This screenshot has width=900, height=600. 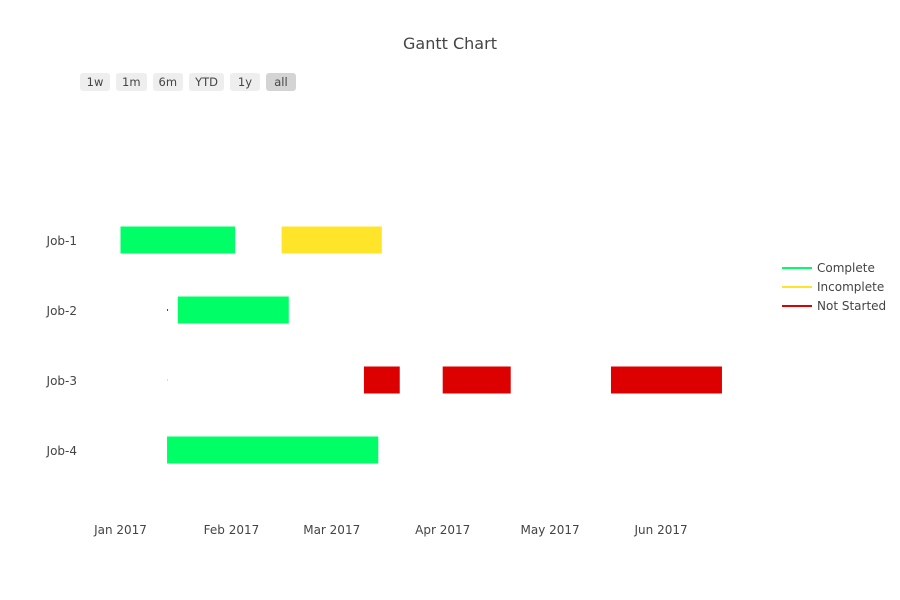 What do you see at coordinates (331, 530) in the screenshot?
I see `x-tick-label: Mar 2017` at bounding box center [331, 530].